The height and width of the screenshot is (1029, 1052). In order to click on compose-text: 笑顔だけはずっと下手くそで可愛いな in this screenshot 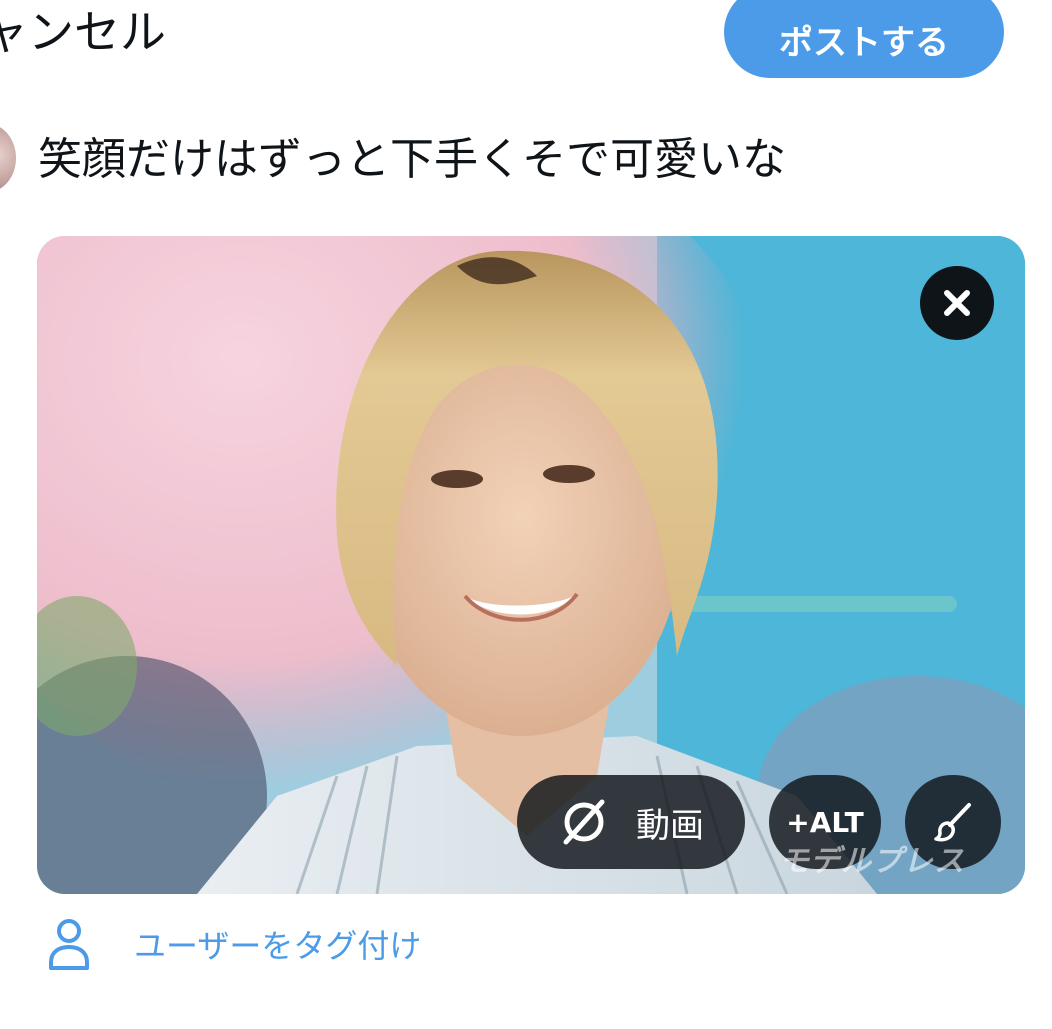, I will do `click(412, 160)`.